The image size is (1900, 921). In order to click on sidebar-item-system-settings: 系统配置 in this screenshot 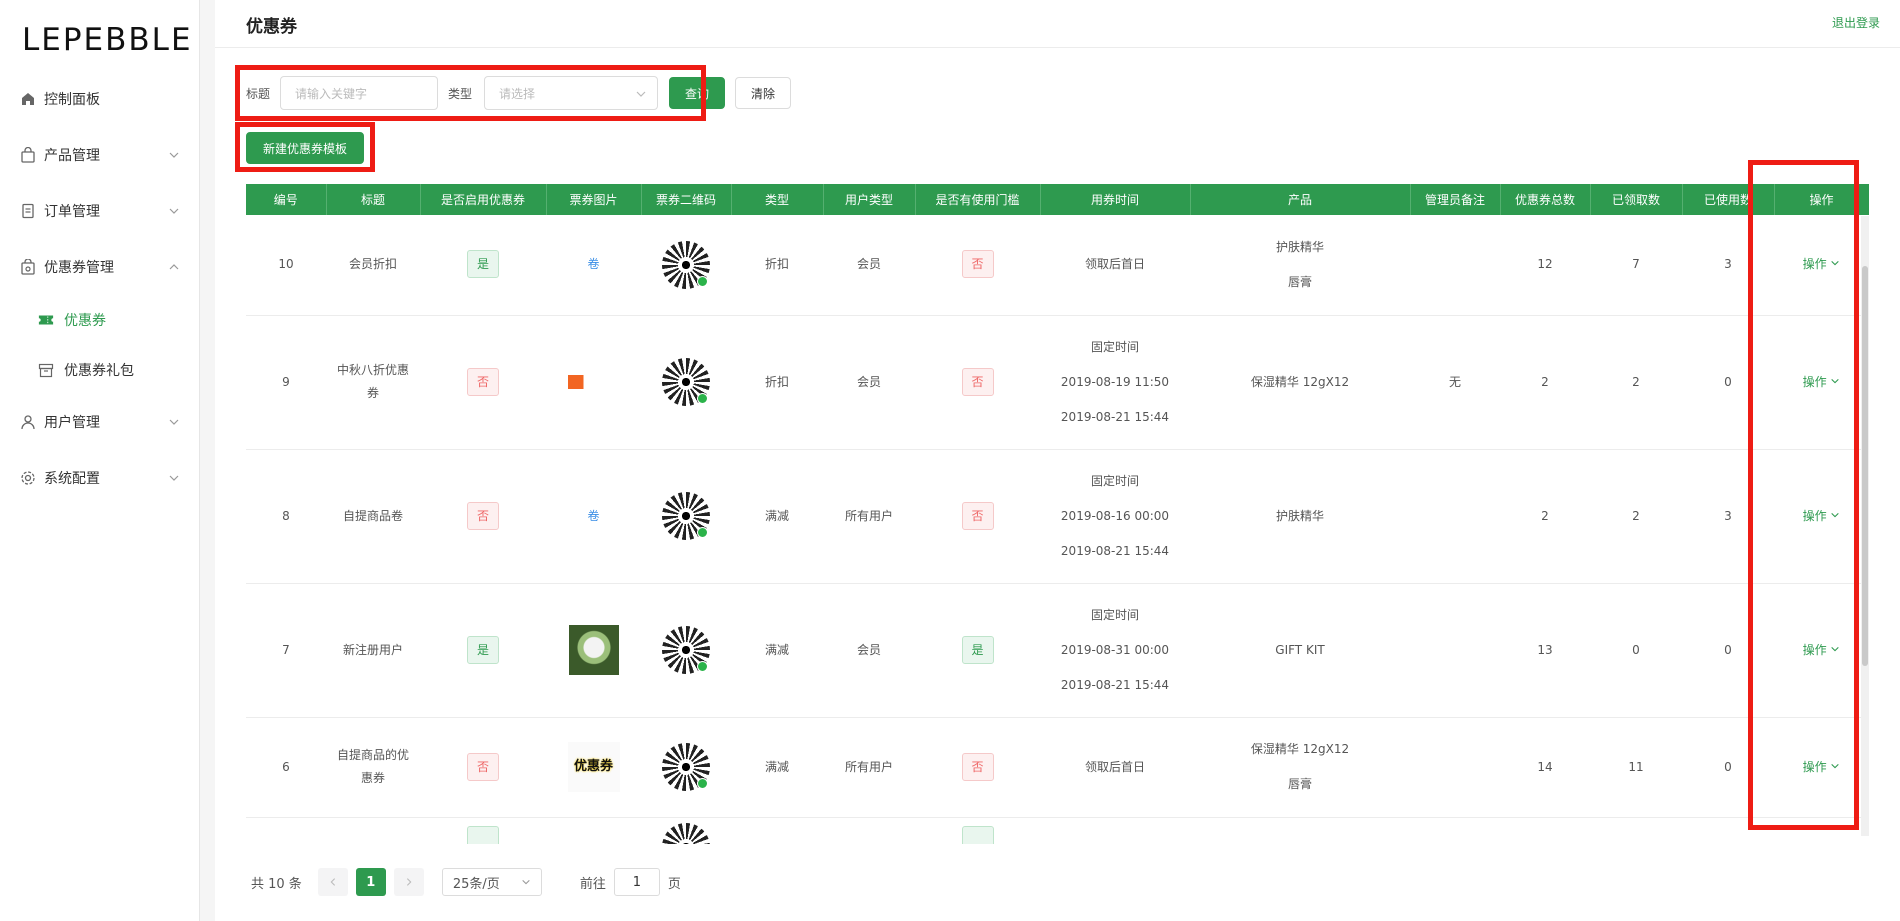, I will do `click(100, 478)`.